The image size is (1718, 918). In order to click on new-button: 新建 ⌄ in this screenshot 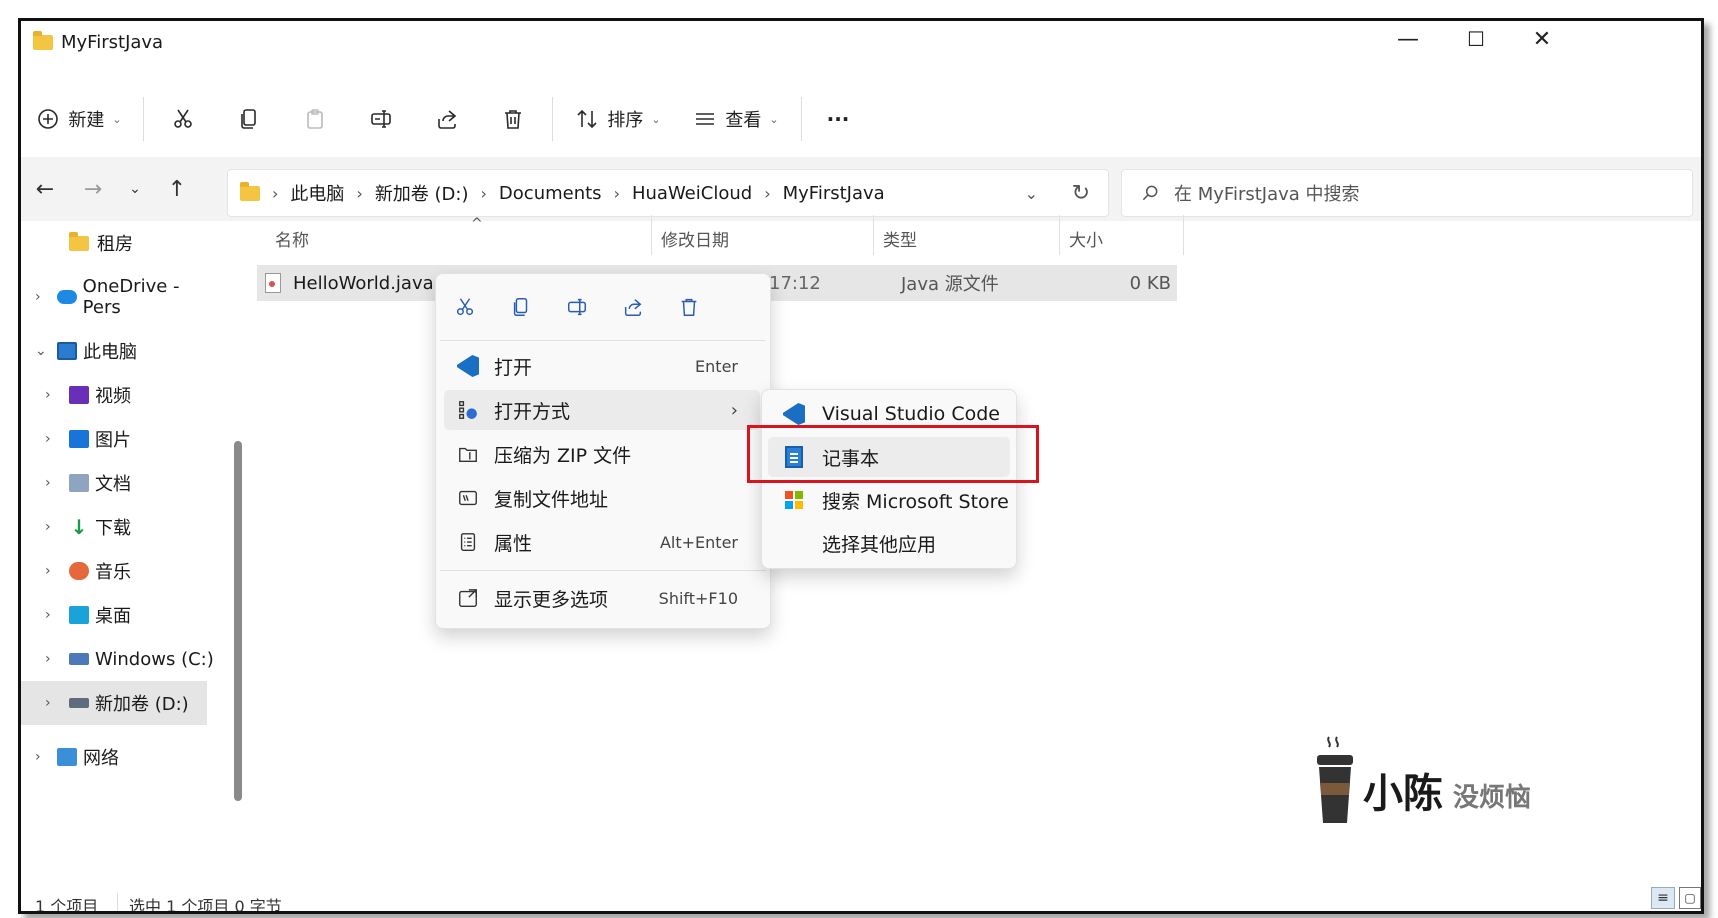, I will do `click(79, 119)`.